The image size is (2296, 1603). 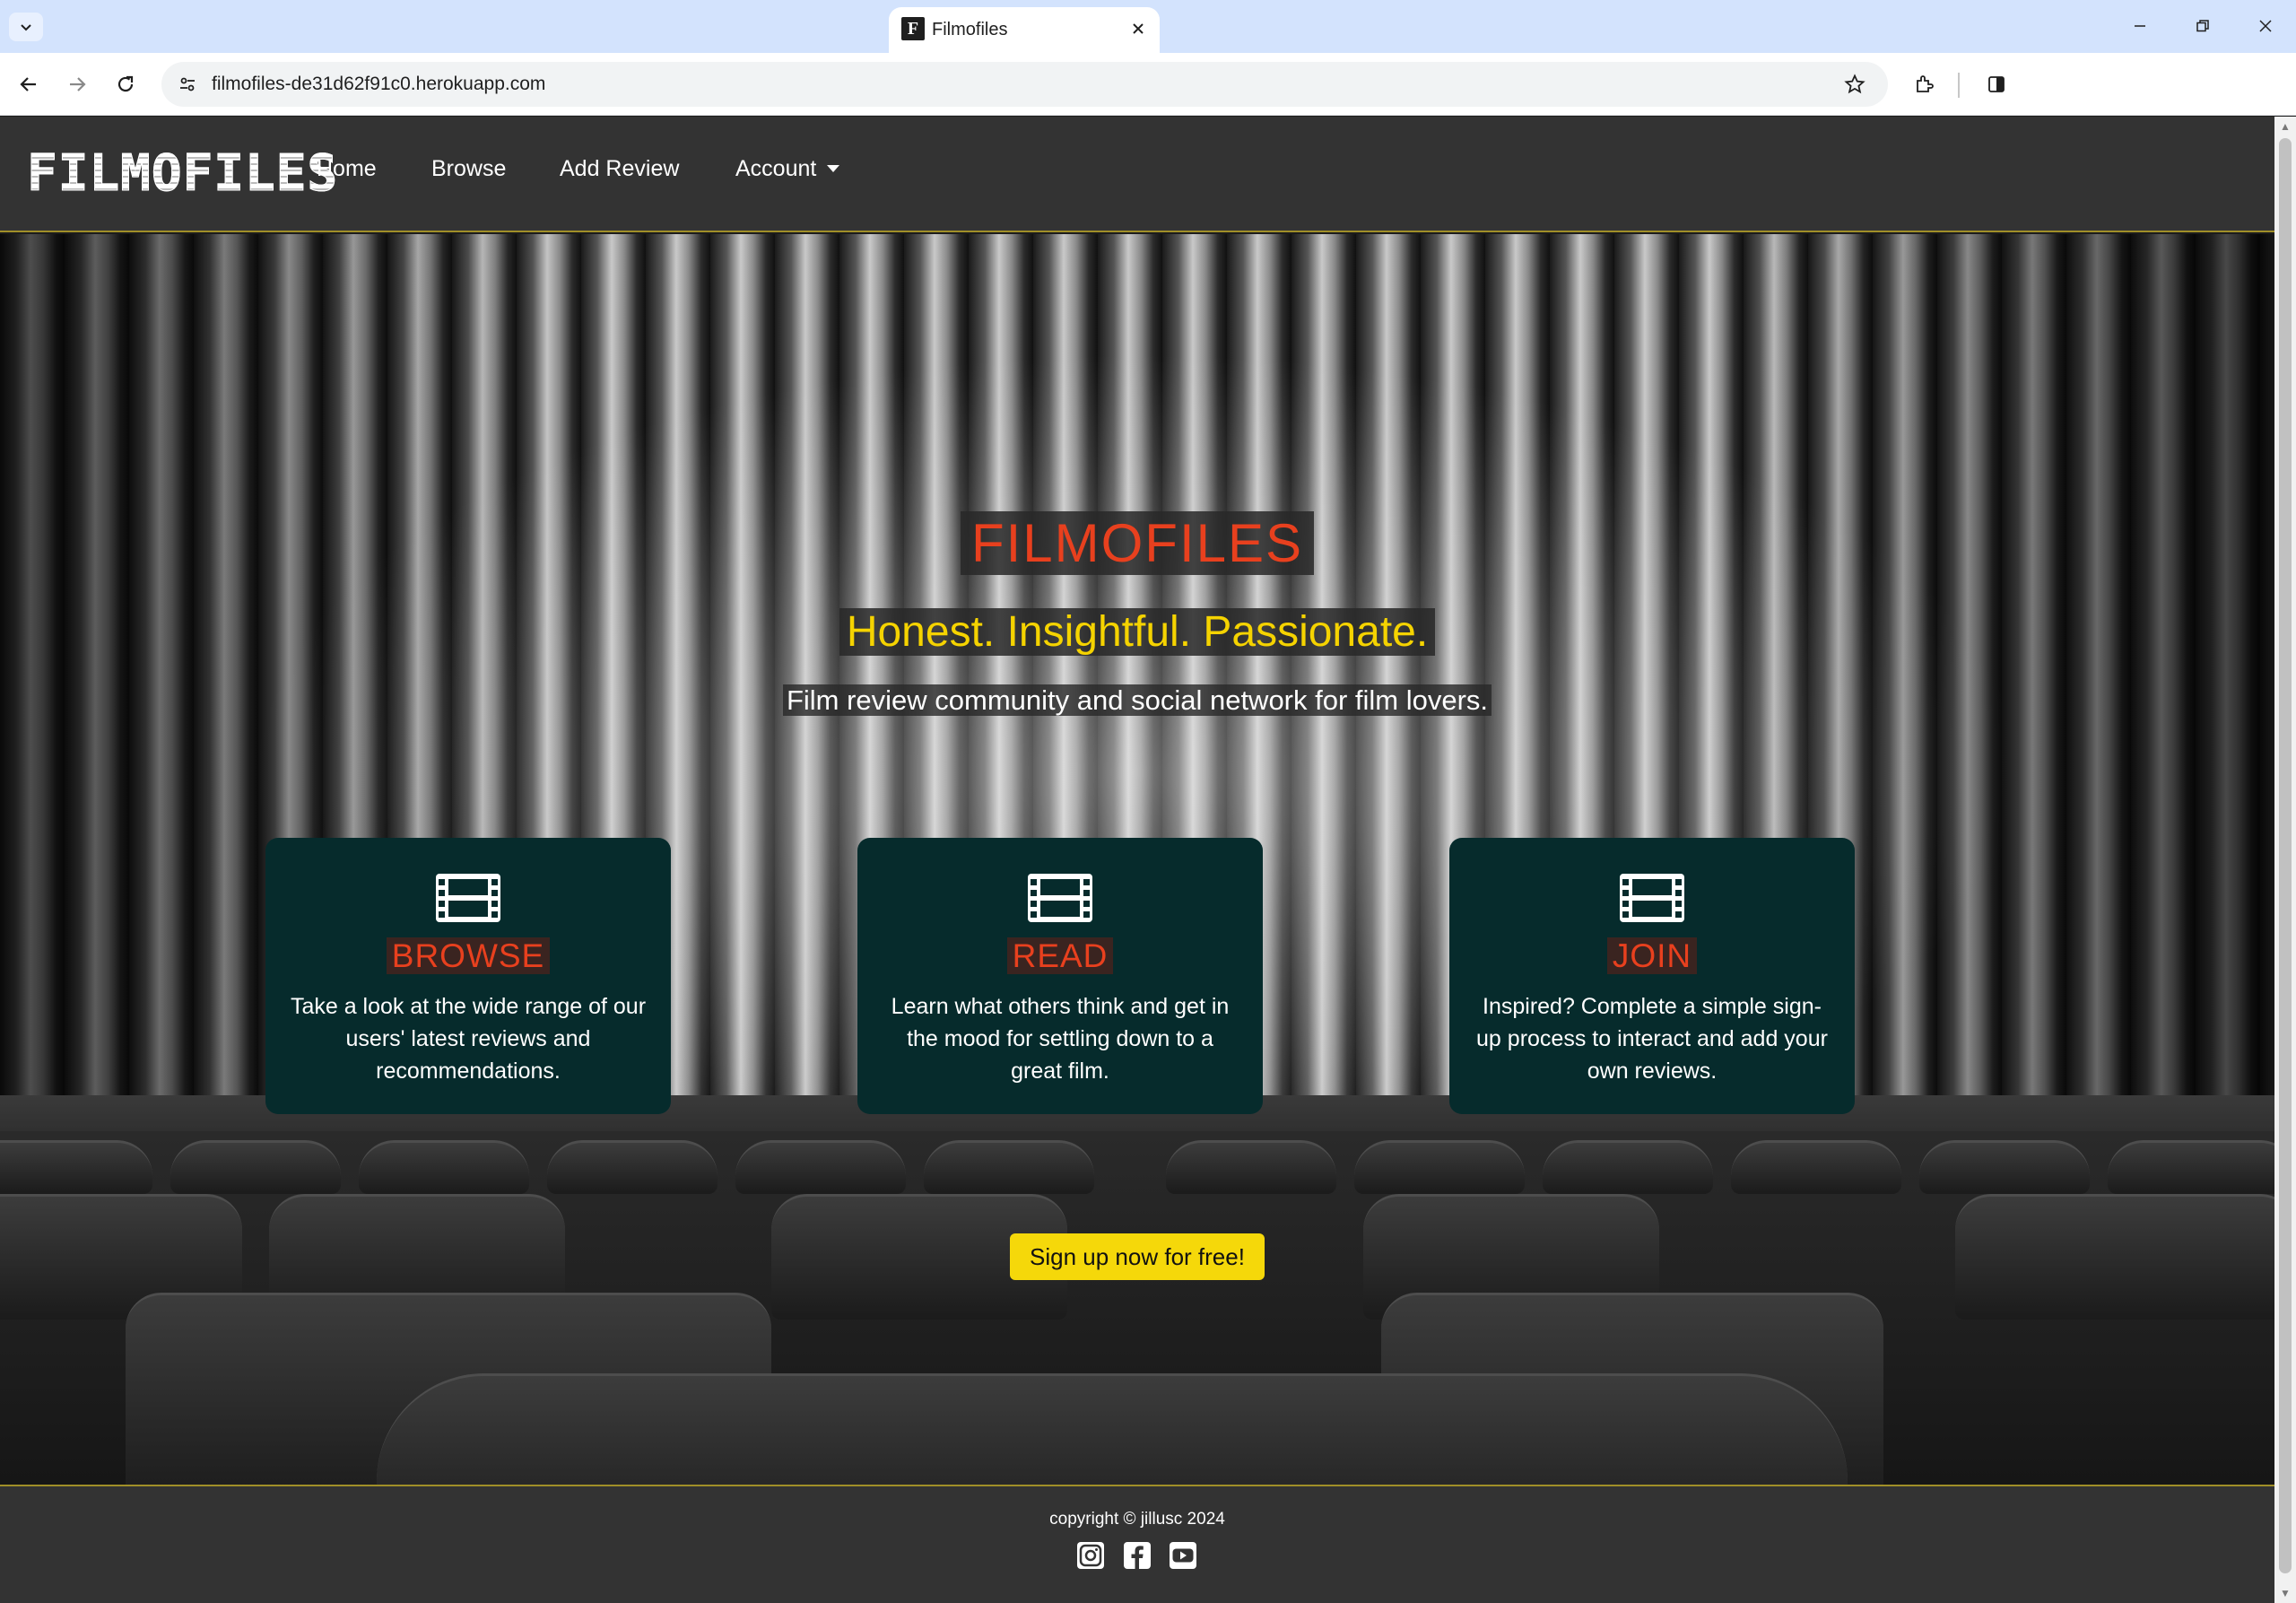 What do you see at coordinates (776, 168) in the screenshot?
I see `nav-account-label: Account` at bounding box center [776, 168].